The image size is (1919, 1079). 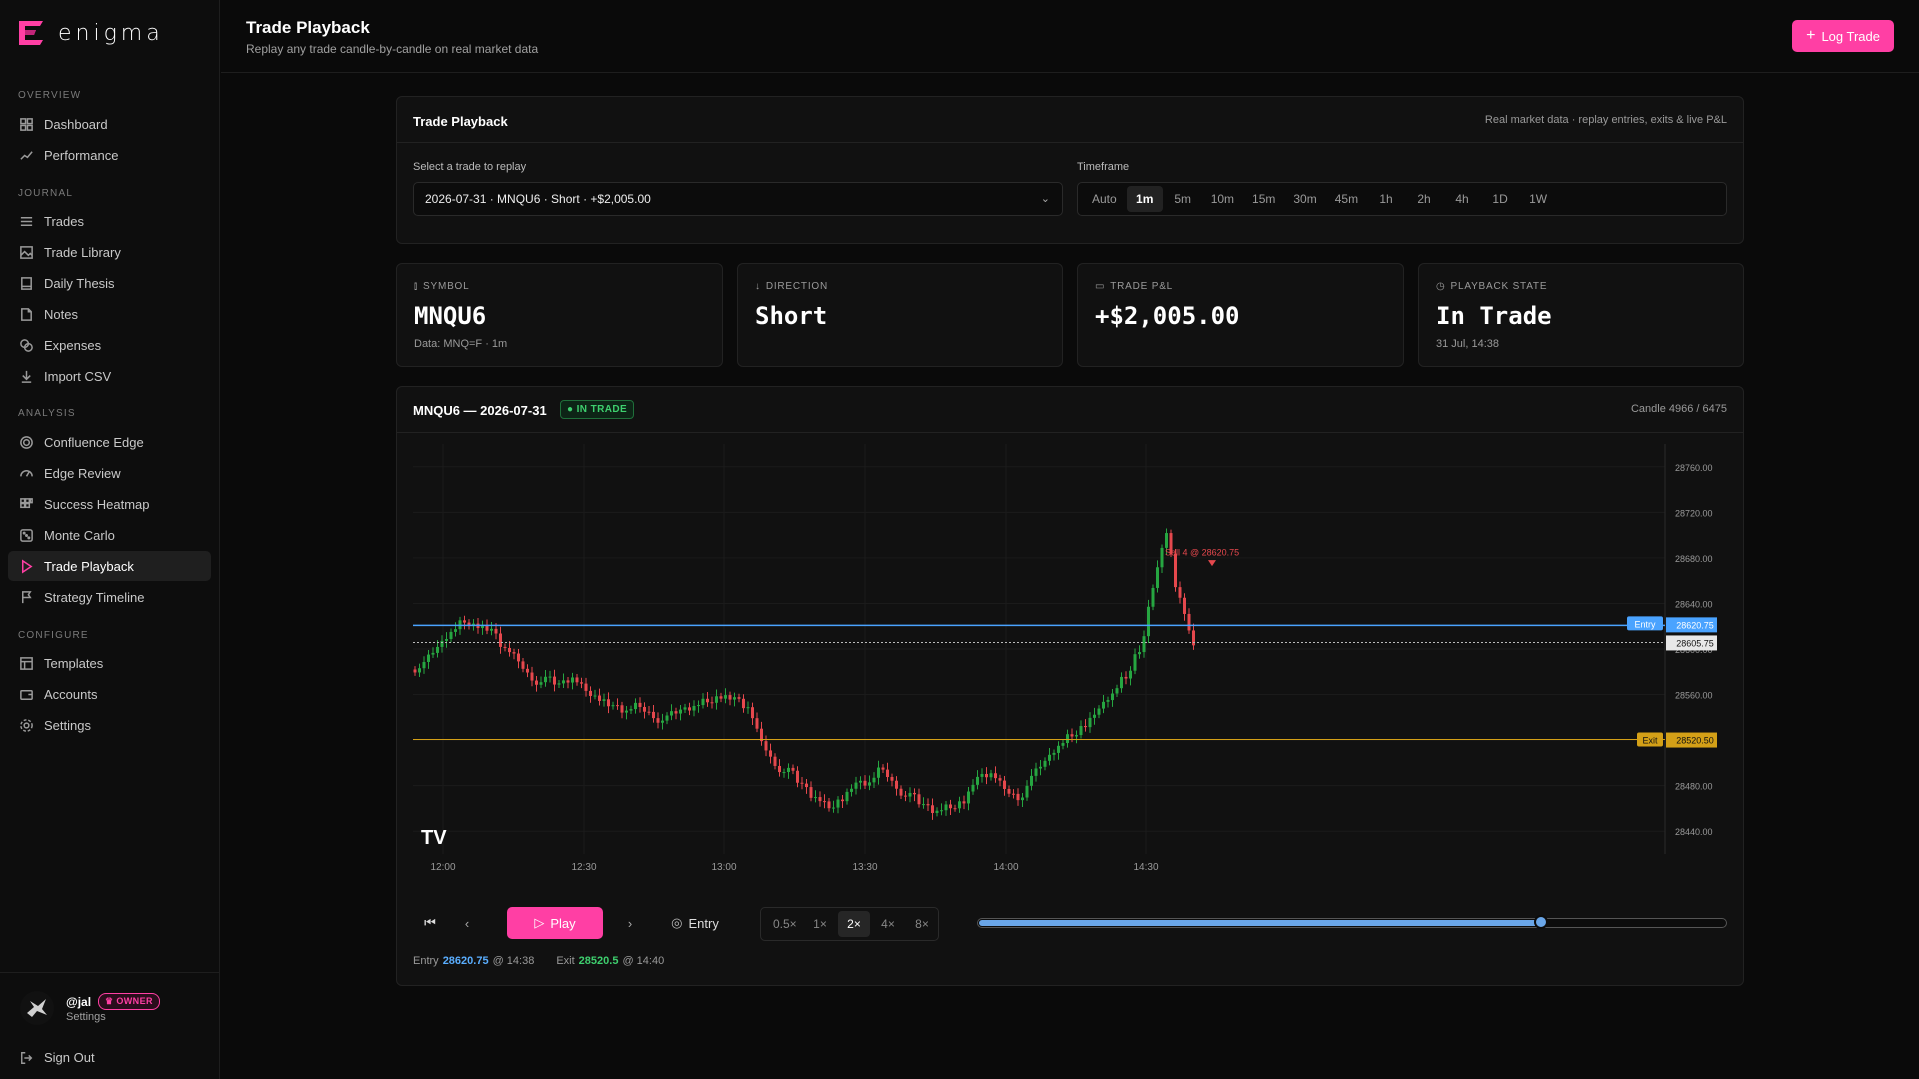 I want to click on y-tick-label: 28720.00, so click(x=1694, y=513).